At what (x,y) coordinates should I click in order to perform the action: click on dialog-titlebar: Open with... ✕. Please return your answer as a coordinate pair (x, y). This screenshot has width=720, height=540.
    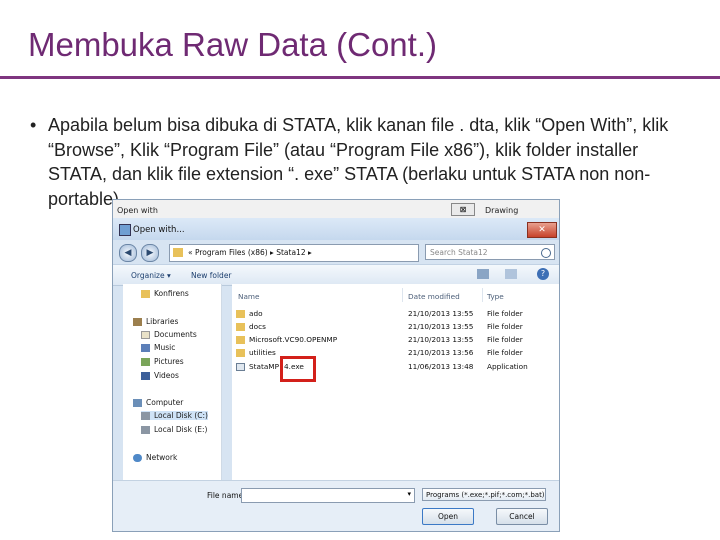
    Looking at the image, I should click on (336, 229).